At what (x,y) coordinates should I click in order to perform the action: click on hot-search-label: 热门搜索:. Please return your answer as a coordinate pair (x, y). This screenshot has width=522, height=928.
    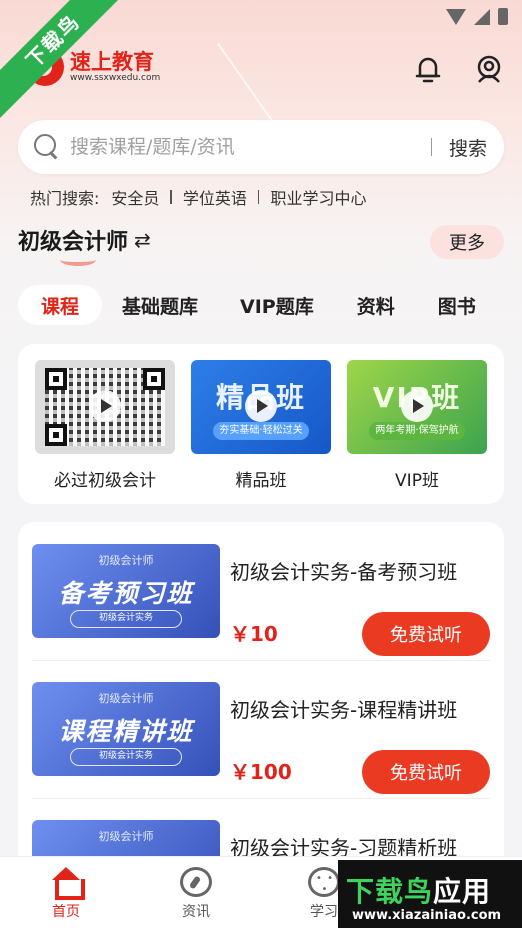
    Looking at the image, I should click on (65, 198).